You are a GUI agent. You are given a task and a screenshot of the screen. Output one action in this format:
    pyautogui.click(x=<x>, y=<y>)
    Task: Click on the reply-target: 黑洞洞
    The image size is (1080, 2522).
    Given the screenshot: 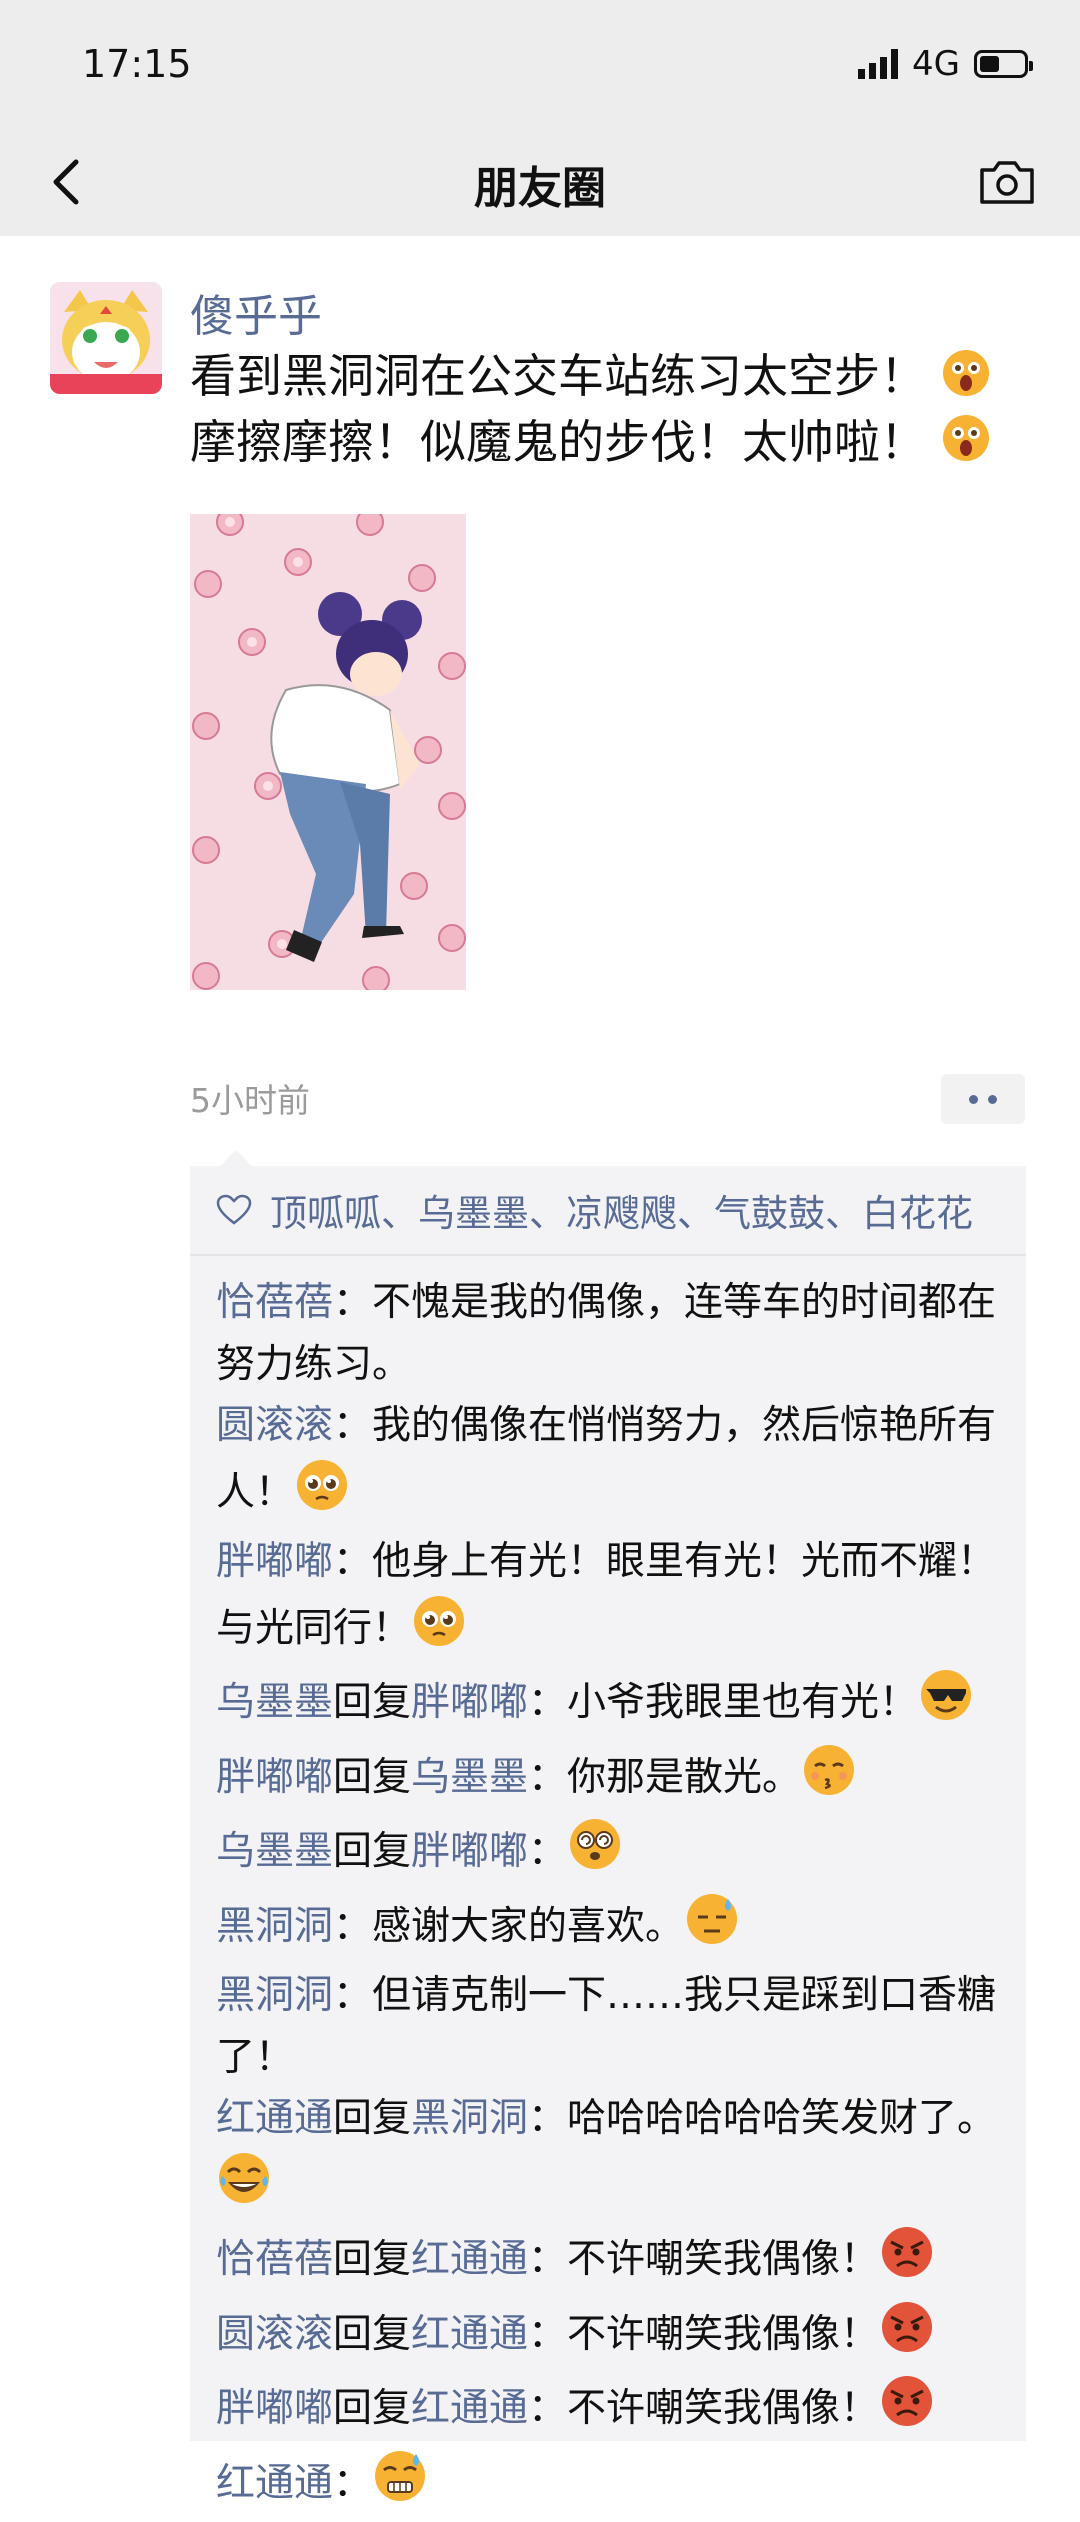 What is the action you would take?
    pyautogui.click(x=469, y=2118)
    